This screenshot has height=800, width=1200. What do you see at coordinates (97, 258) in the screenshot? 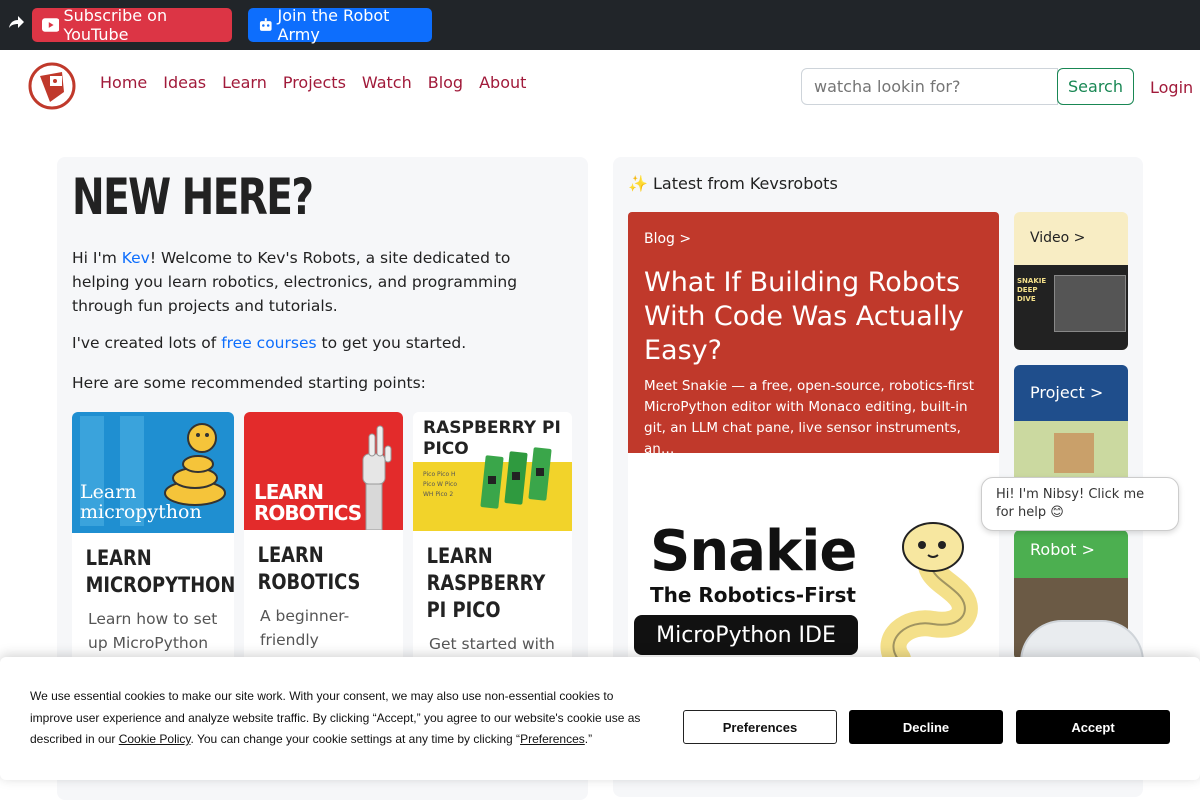
I see `intro-greeting-pre: Hi I'm` at bounding box center [97, 258].